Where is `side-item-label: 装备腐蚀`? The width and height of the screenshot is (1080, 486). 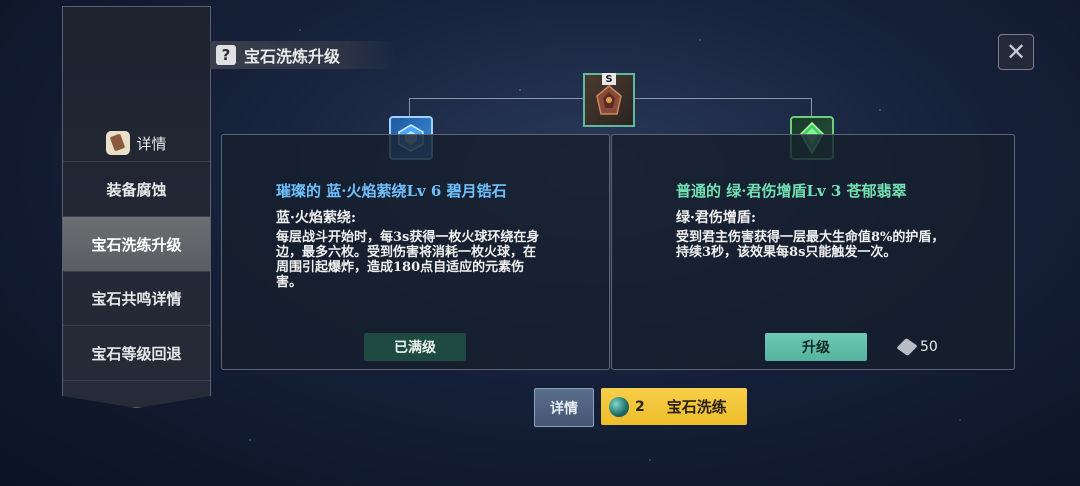 side-item-label: 装备腐蚀 is located at coordinates (136, 189).